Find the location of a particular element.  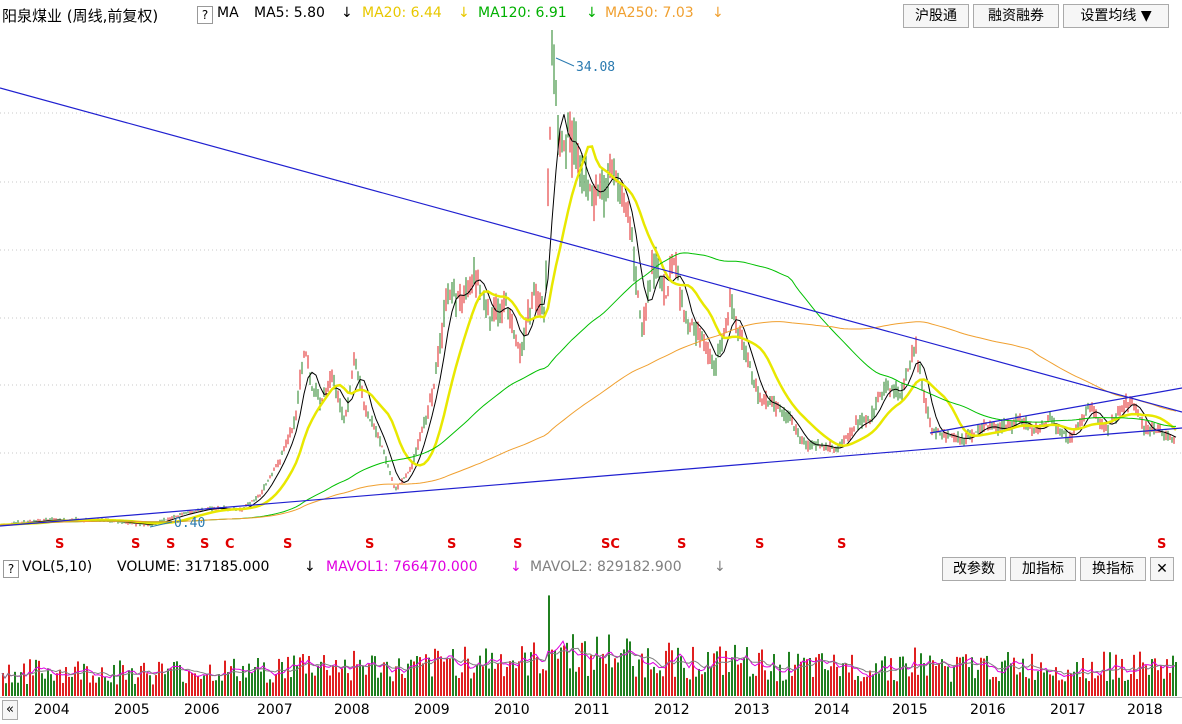

change-params-button: 改参数 is located at coordinates (974, 569).